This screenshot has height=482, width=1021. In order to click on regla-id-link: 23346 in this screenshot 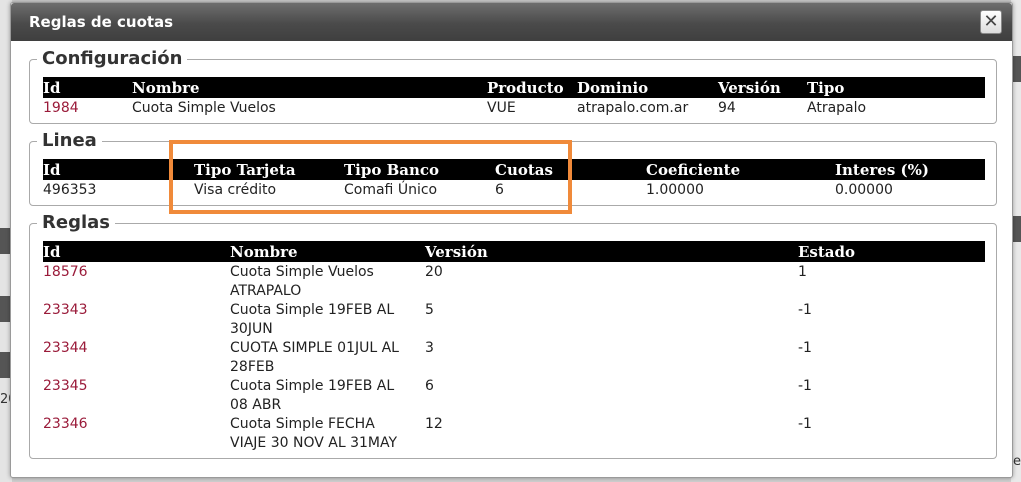, I will do `click(65, 424)`.